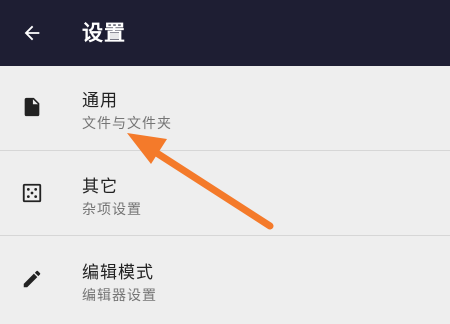  I want to click on settings-item-subtitle: 编辑器设置, so click(119, 296).